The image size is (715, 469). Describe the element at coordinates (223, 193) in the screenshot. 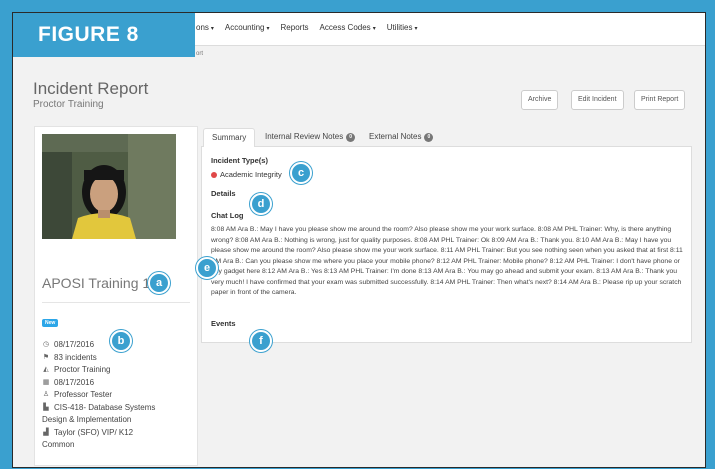

I see `details-heading: Details` at that location.